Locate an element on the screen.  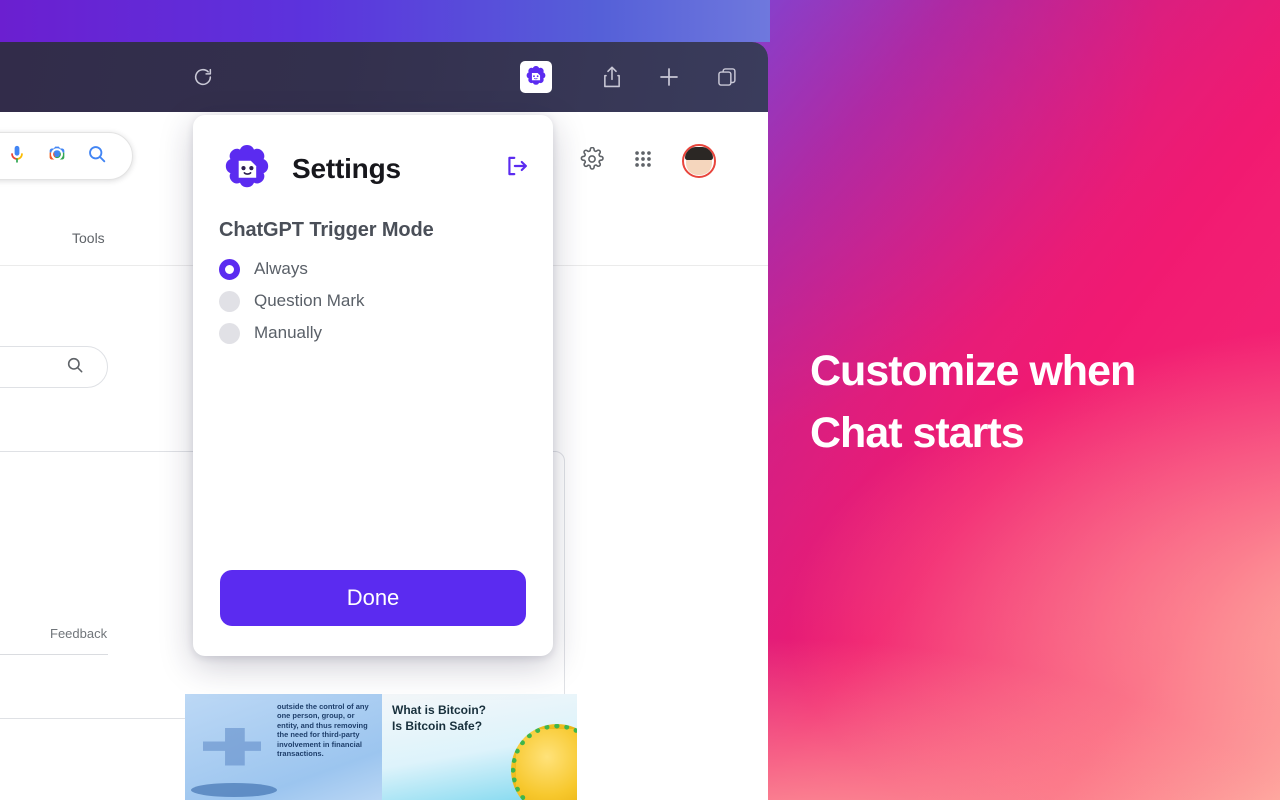
radio-label: Always is located at coordinates (281, 268).